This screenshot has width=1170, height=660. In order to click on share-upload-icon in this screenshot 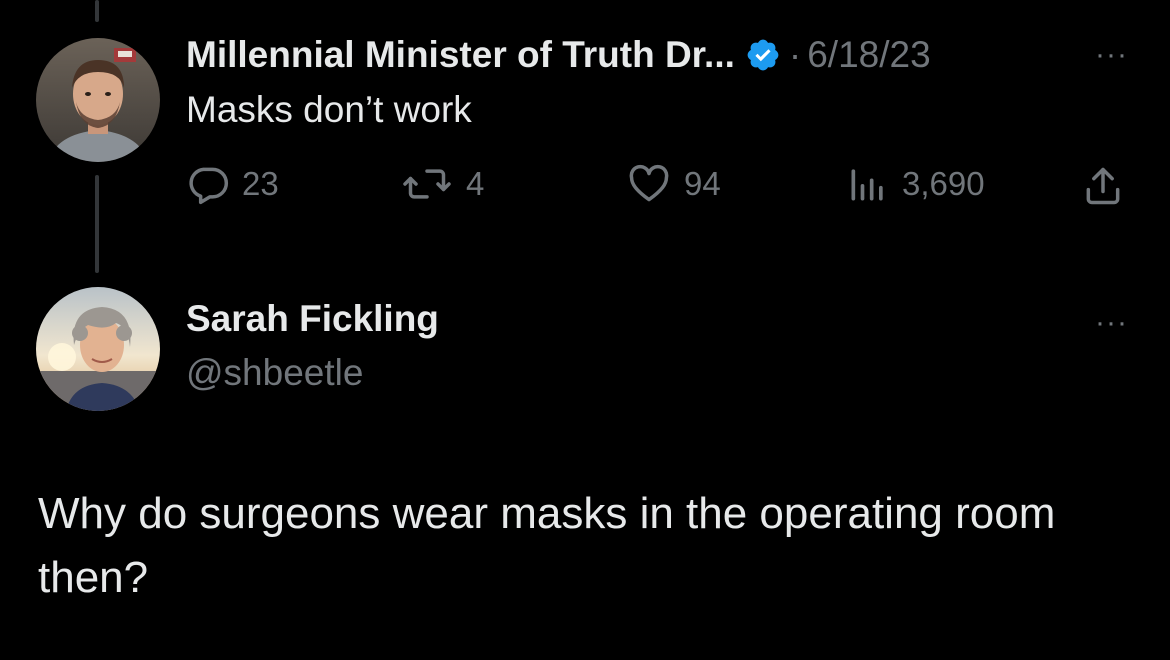, I will do `click(1103, 186)`.